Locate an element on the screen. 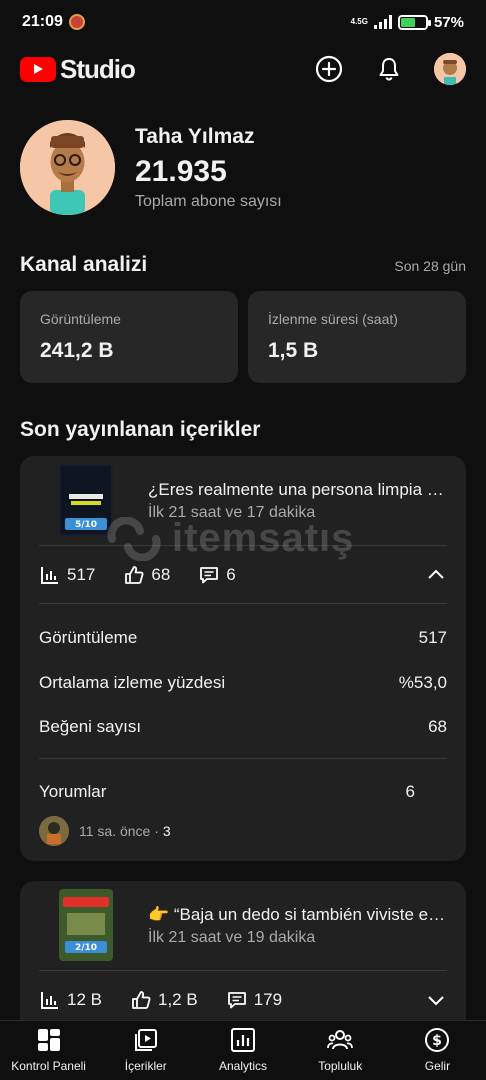  chevron-up-icon is located at coordinates (436, 575).